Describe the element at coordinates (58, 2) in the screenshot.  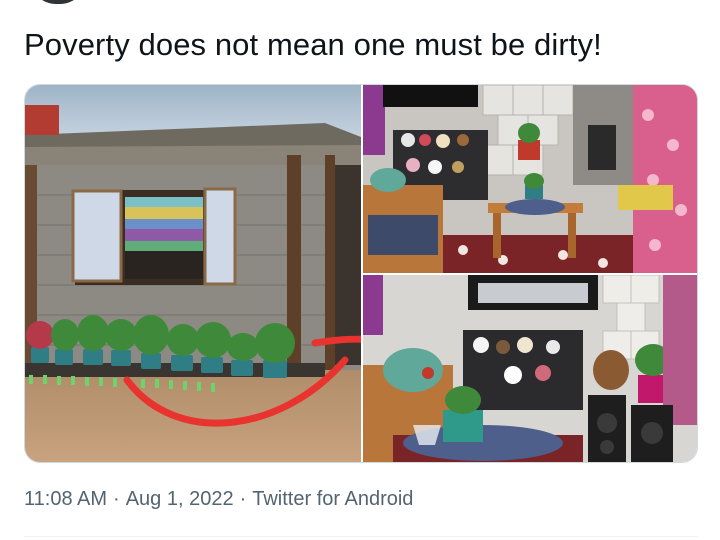
I see `avatar` at that location.